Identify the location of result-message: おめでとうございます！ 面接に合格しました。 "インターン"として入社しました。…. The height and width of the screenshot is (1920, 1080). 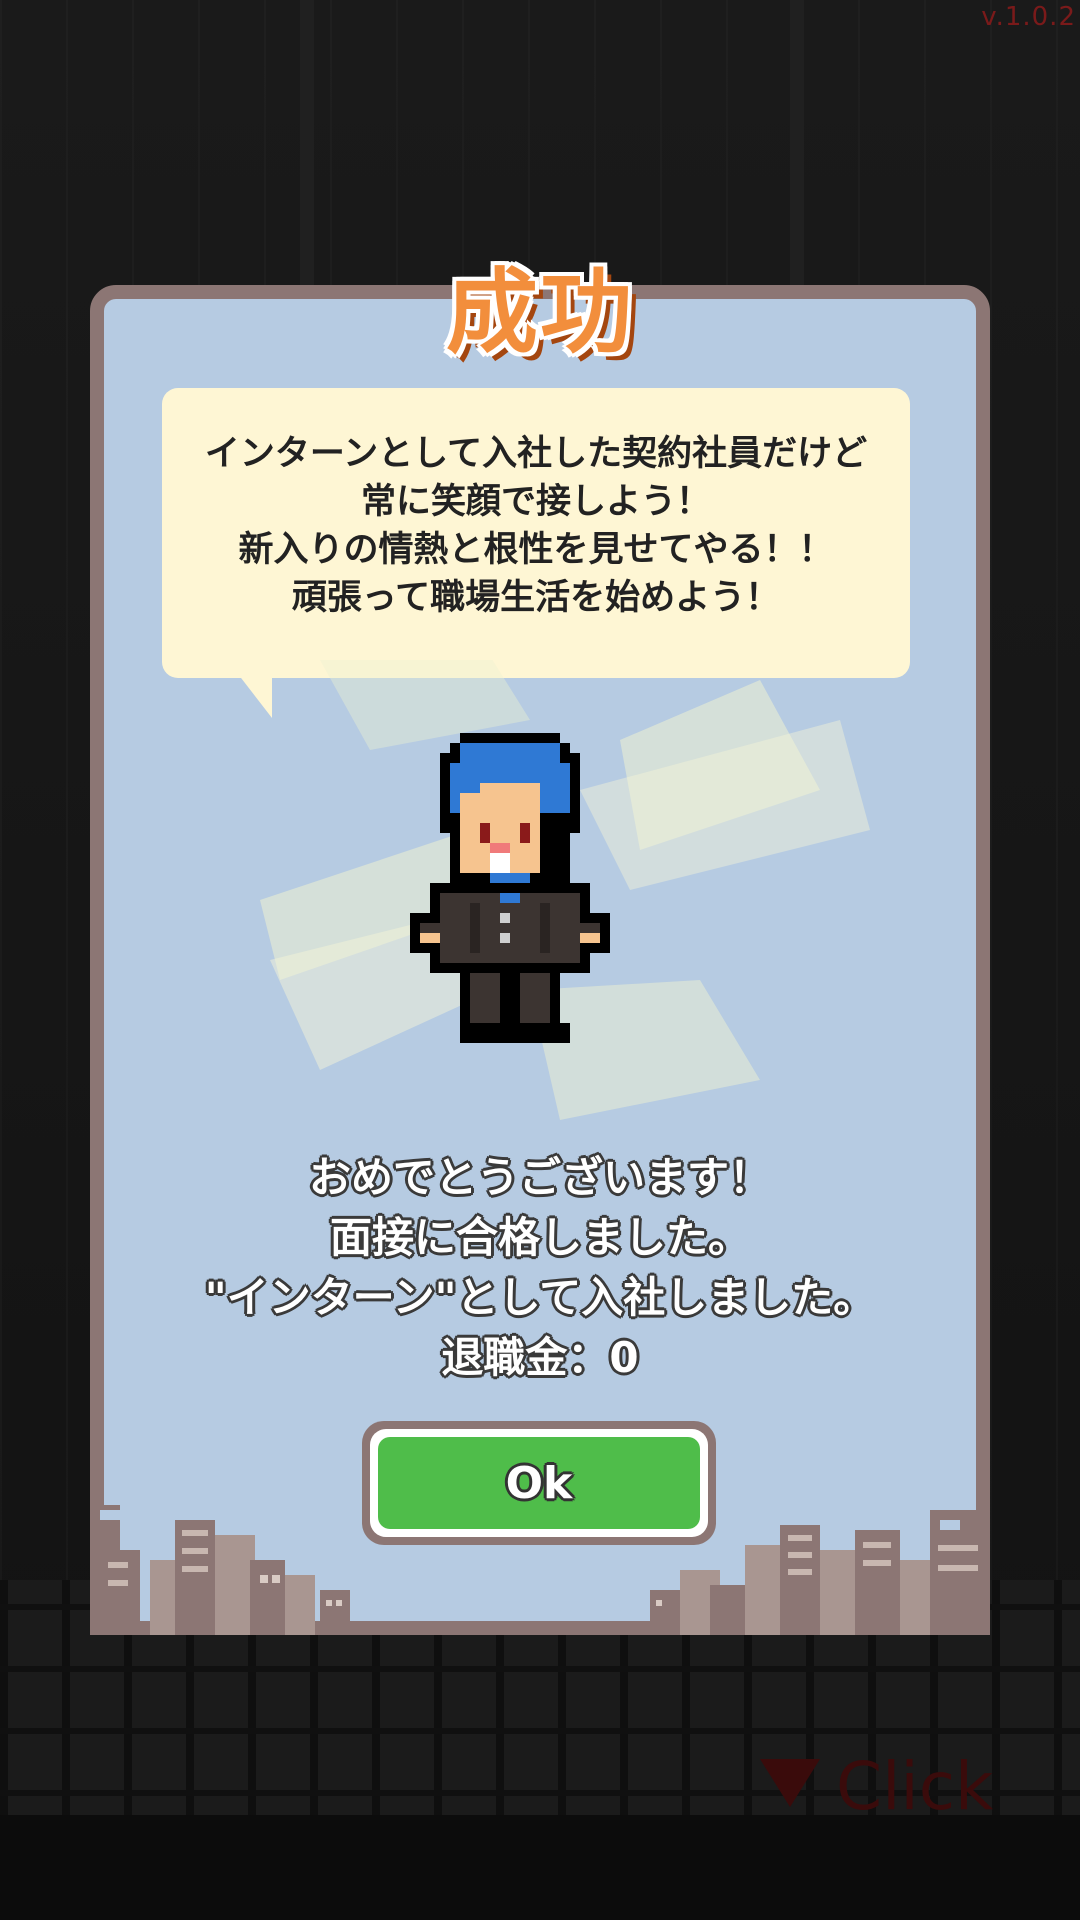
(540, 1268).